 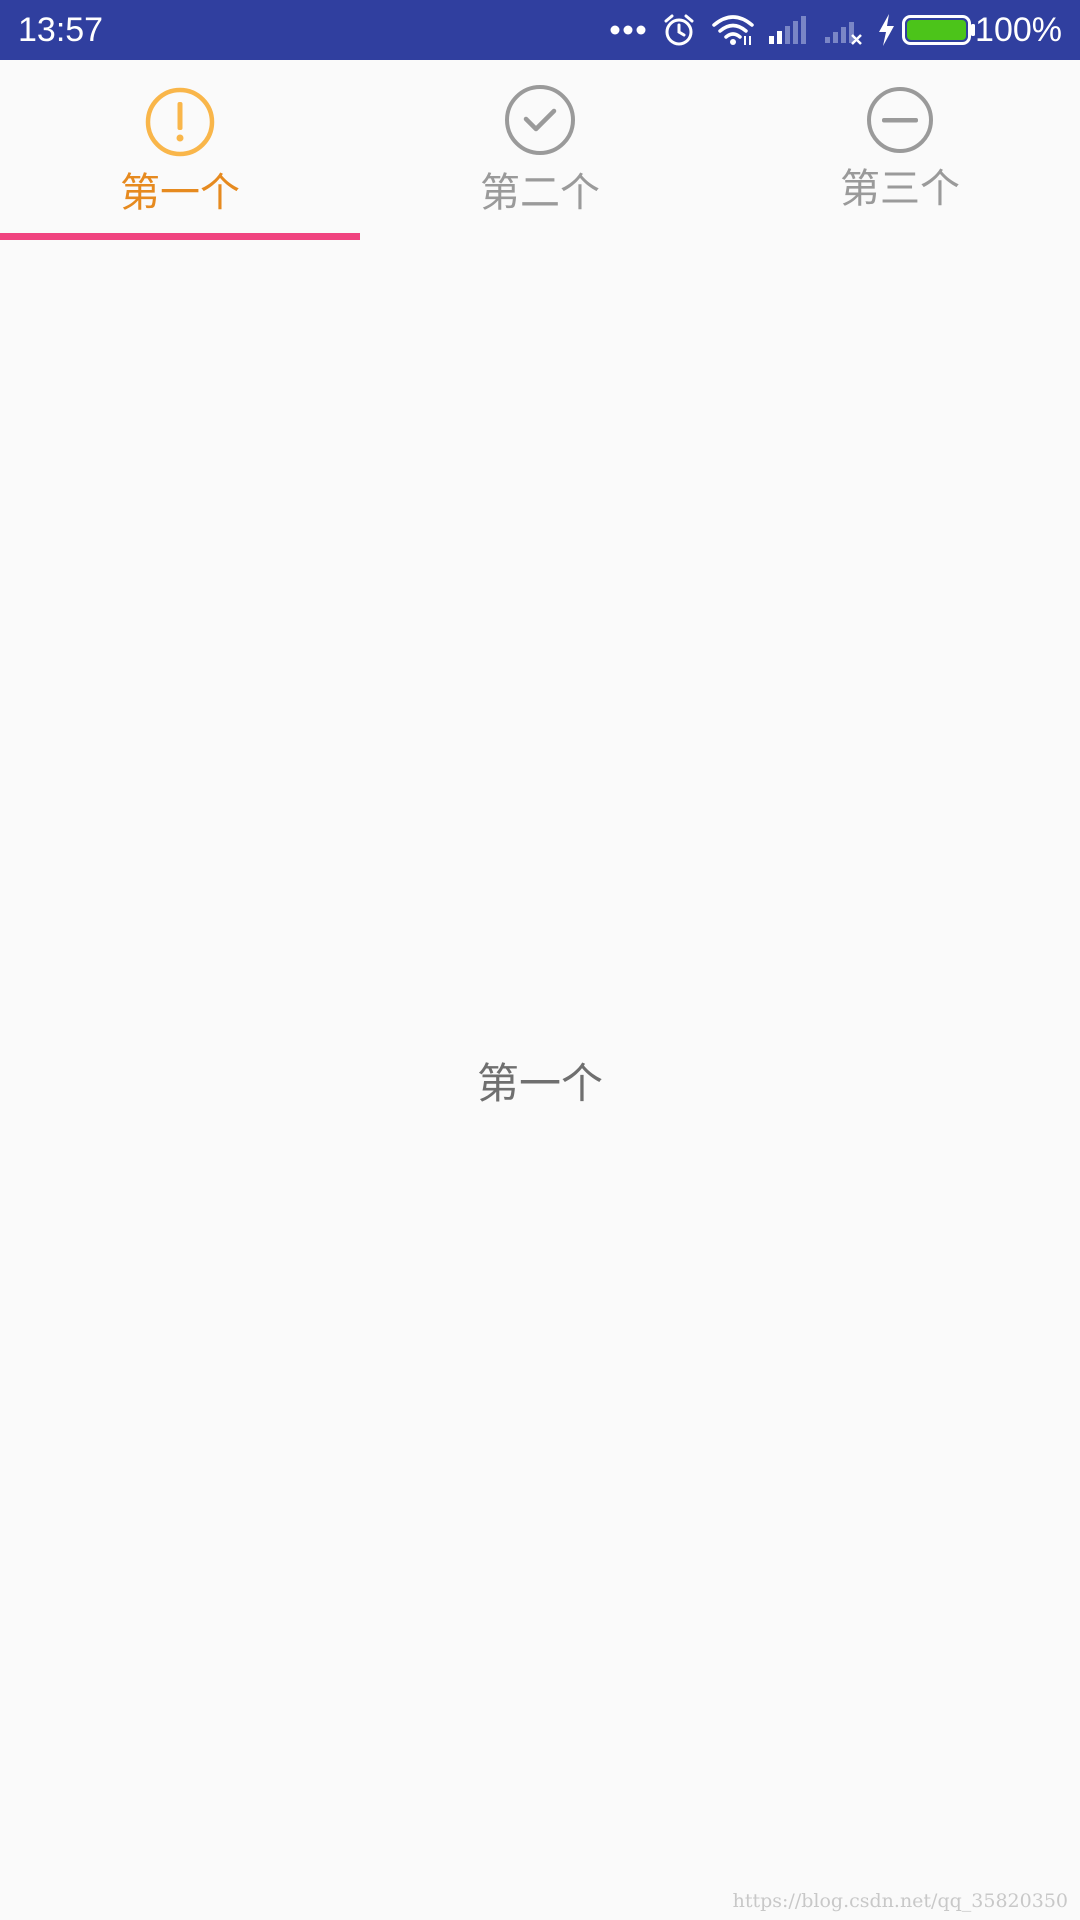 What do you see at coordinates (539, 1083) in the screenshot?
I see `page-content-text: 第一个` at bounding box center [539, 1083].